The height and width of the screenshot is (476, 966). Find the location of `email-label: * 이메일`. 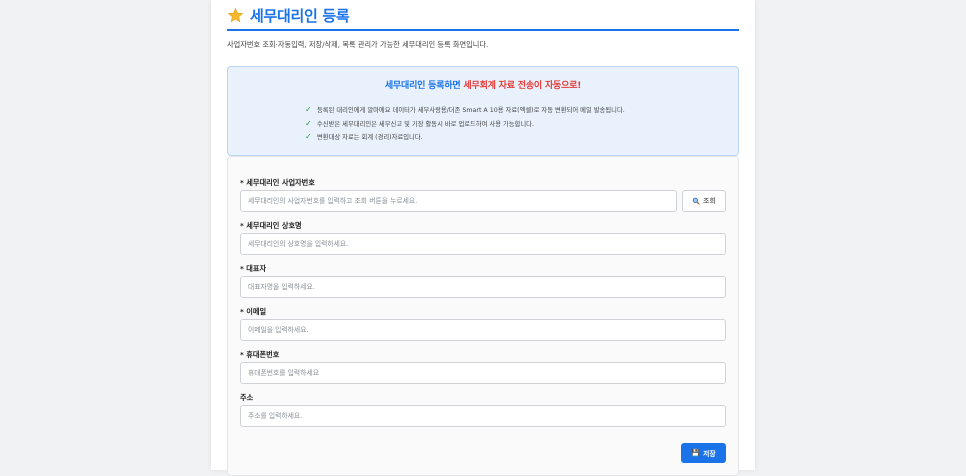

email-label: * 이메일 is located at coordinates (253, 311).